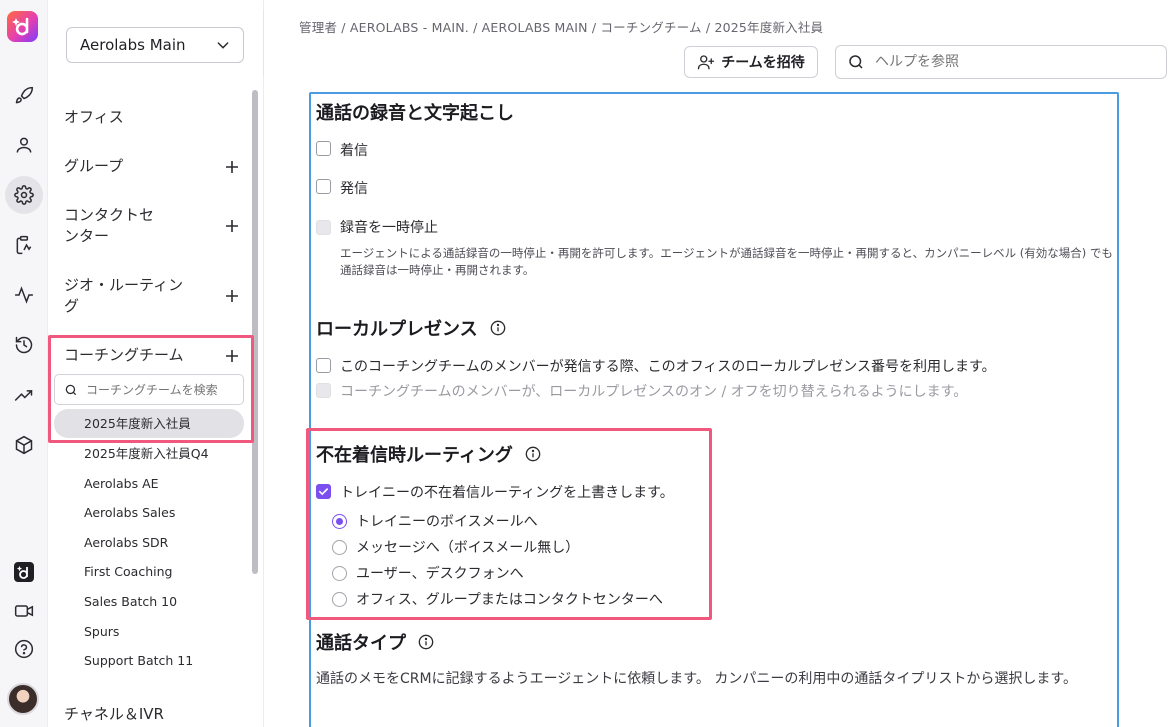 Image resolution: width=1168 pixels, height=727 pixels. What do you see at coordinates (24, 345) in the screenshot?
I see `history-icon` at bounding box center [24, 345].